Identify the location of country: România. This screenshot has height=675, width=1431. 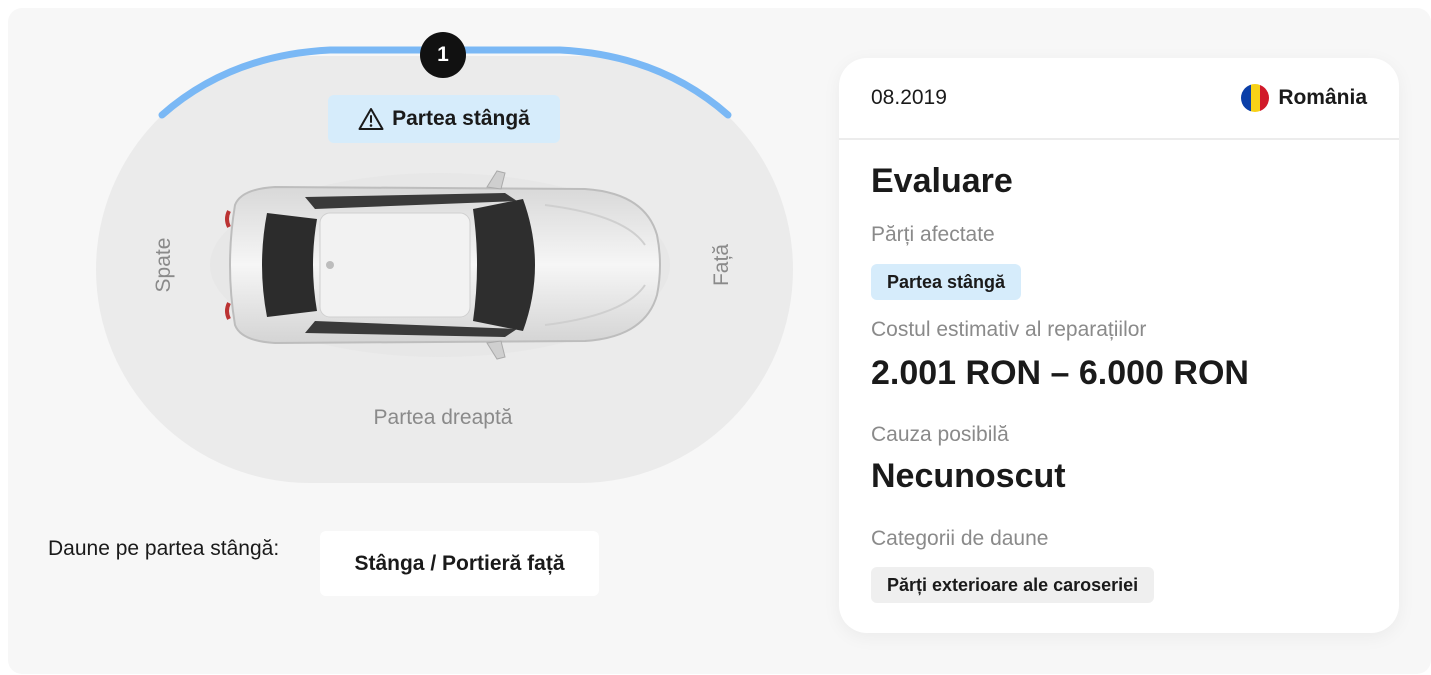
(1304, 98).